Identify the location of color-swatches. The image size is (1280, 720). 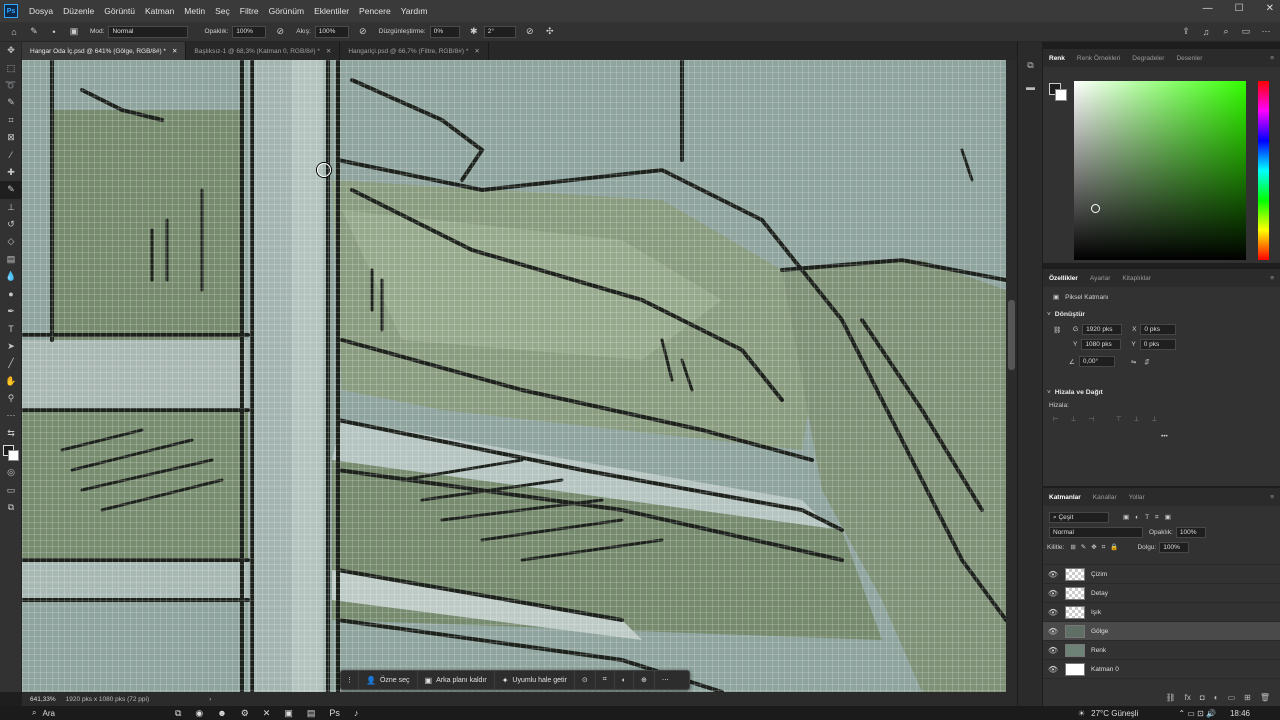
(11, 453).